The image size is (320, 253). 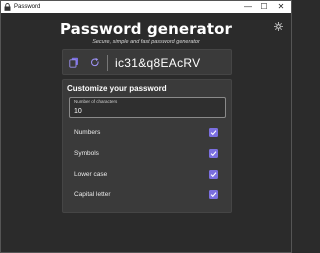 What do you see at coordinates (149, 133) in the screenshot?
I see `option-numbers: Numbers` at bounding box center [149, 133].